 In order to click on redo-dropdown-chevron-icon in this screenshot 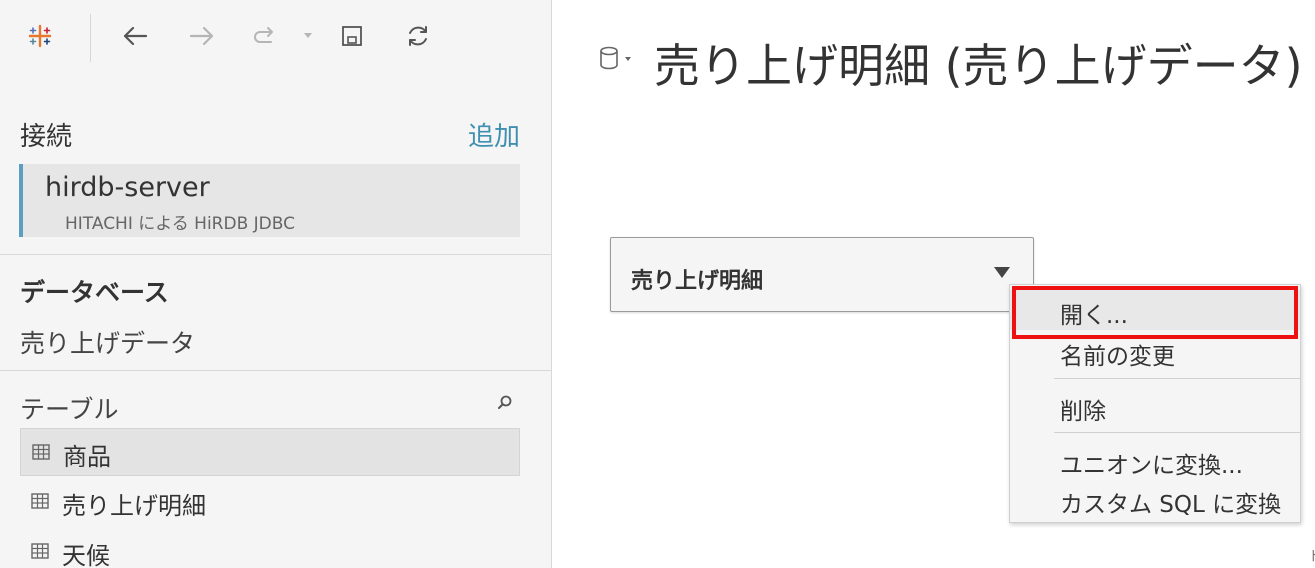, I will do `click(308, 36)`.